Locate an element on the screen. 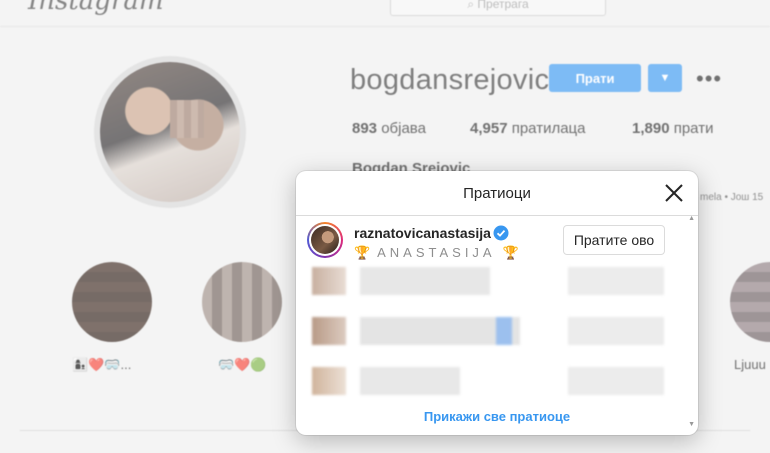 The height and width of the screenshot is (453, 770). scroll-down-arrow-icon: ▼ is located at coordinates (691, 424).